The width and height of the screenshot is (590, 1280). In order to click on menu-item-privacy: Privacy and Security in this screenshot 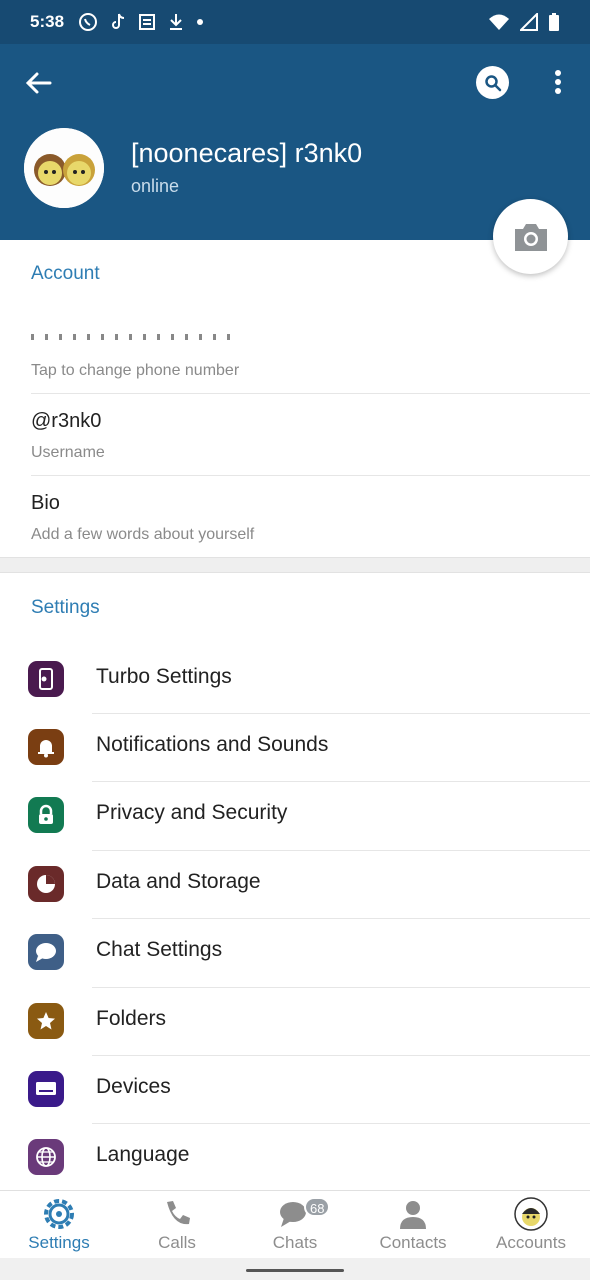, I will do `click(295, 815)`.